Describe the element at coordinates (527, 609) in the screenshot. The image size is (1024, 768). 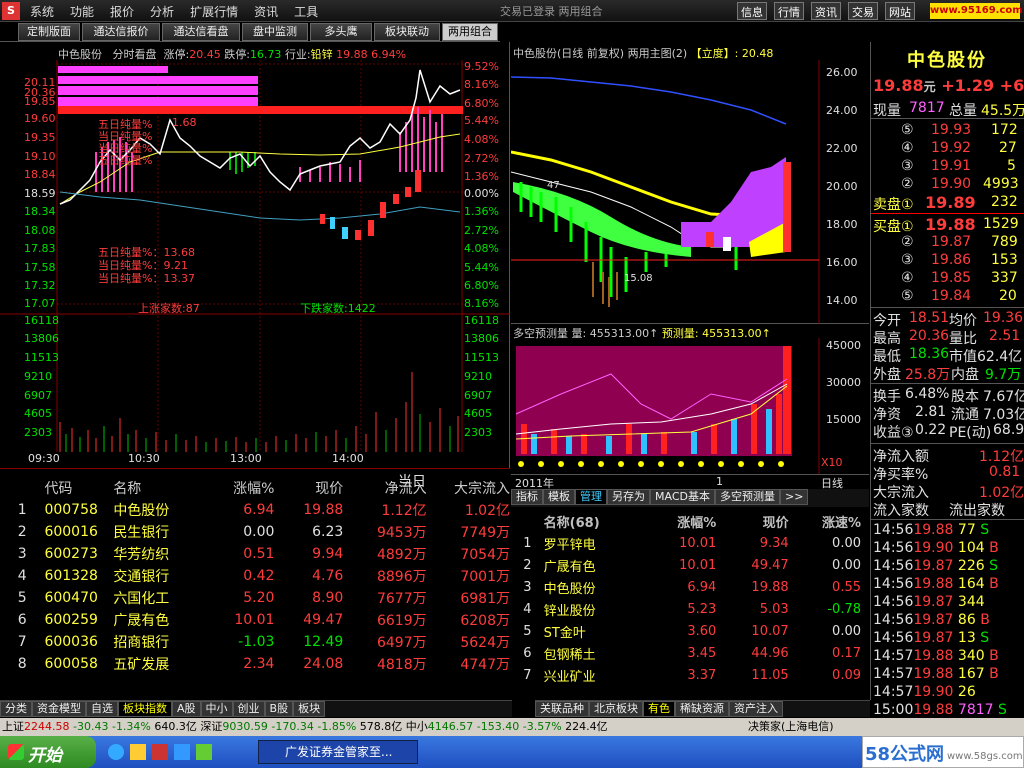
I see `row-index: 4` at that location.